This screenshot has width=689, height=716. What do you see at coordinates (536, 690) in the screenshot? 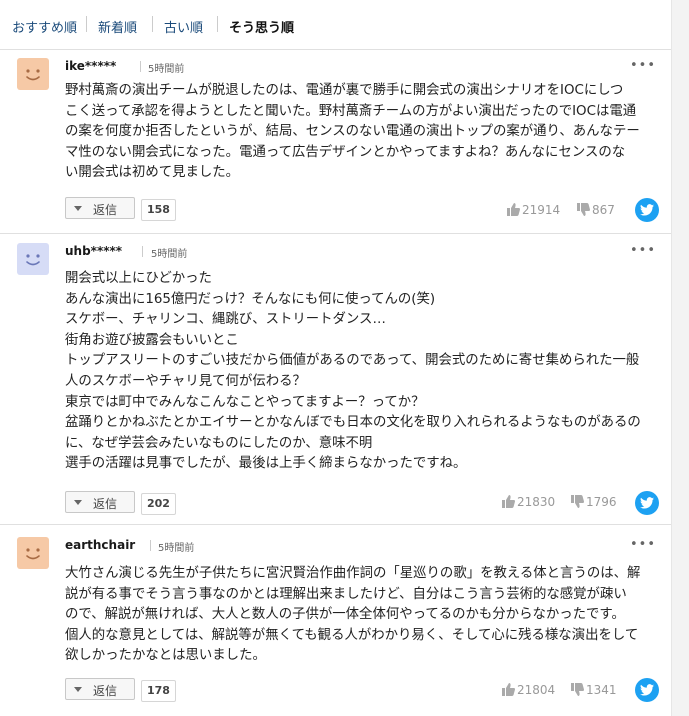
I see `like-count: 21804` at bounding box center [536, 690].